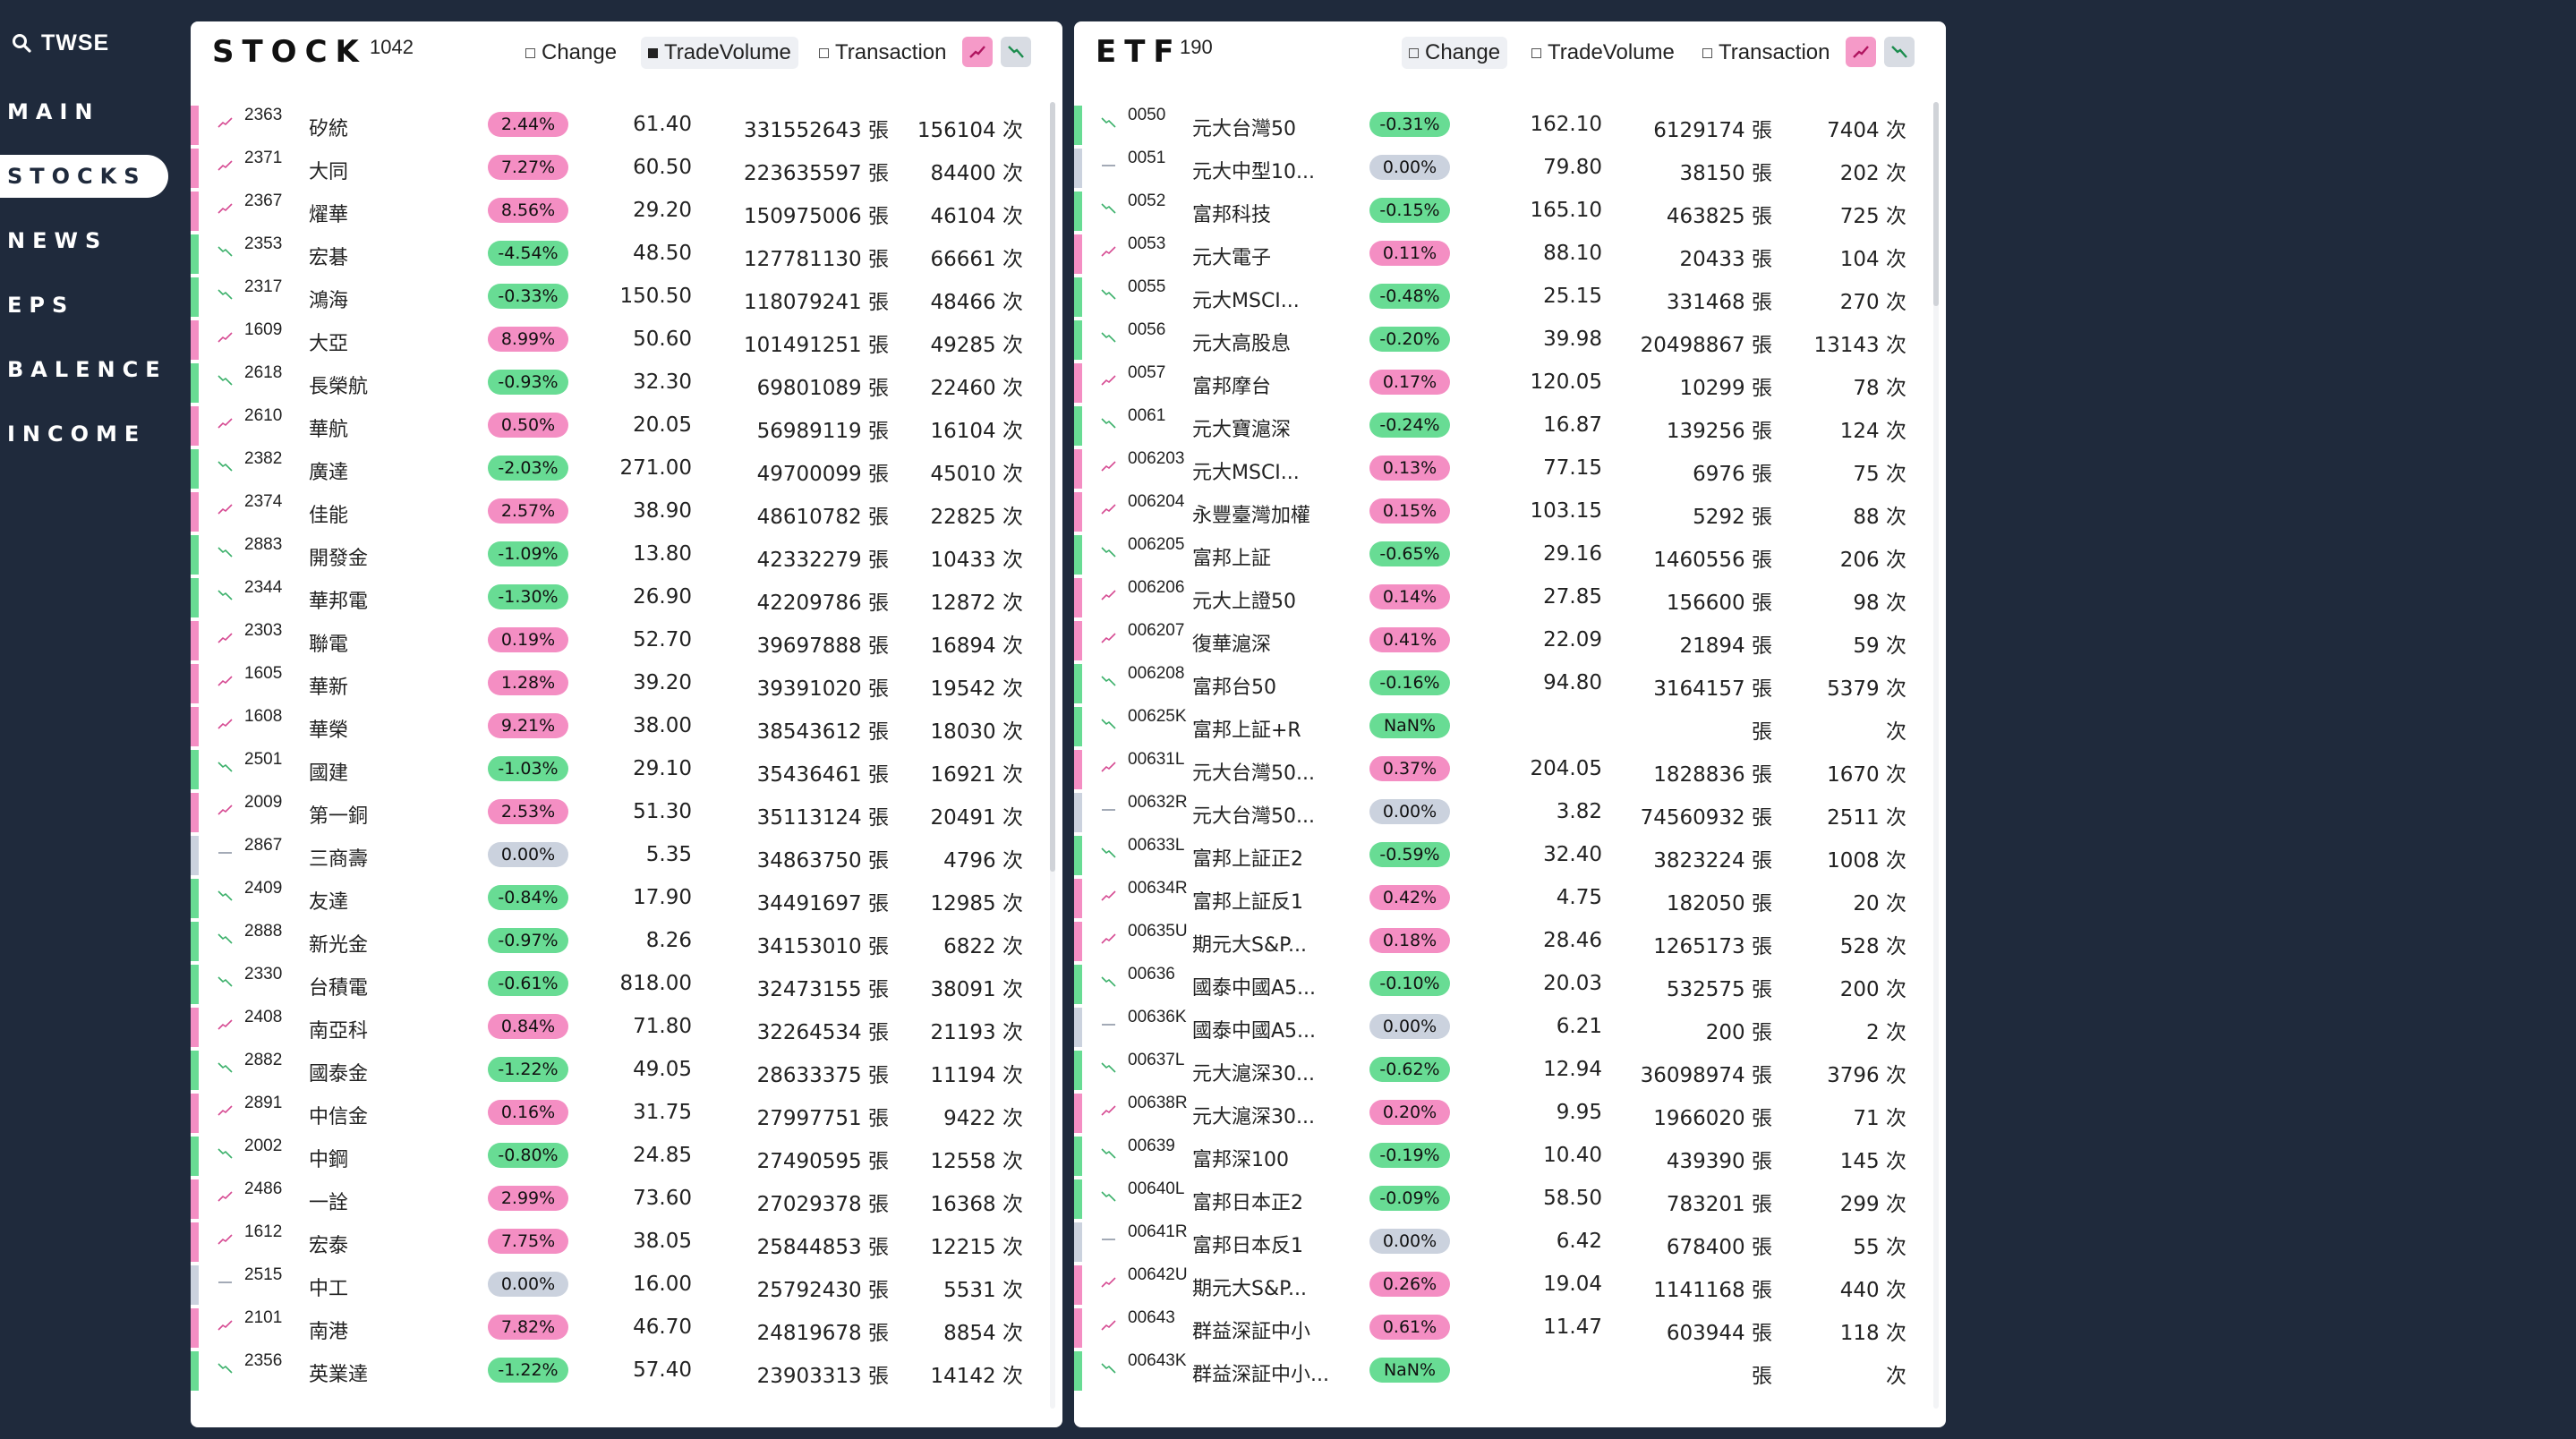 Image resolution: width=2576 pixels, height=1439 pixels. Describe the element at coordinates (1510, 1284) in the screenshot. I see `table-row: 00642U 期元大S&P... 0.26% 19.04 1141168 張 440 次` at that location.